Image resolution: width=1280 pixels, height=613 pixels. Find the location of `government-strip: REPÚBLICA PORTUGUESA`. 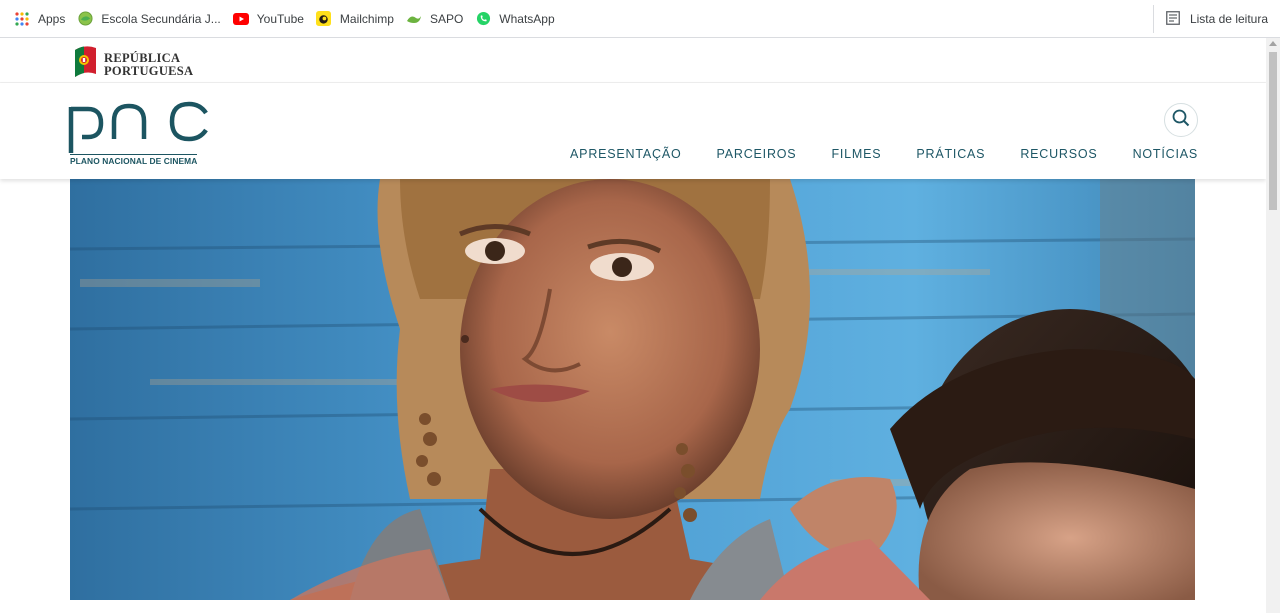

government-strip: REPÚBLICA PORTUGUESA is located at coordinates (633, 60).